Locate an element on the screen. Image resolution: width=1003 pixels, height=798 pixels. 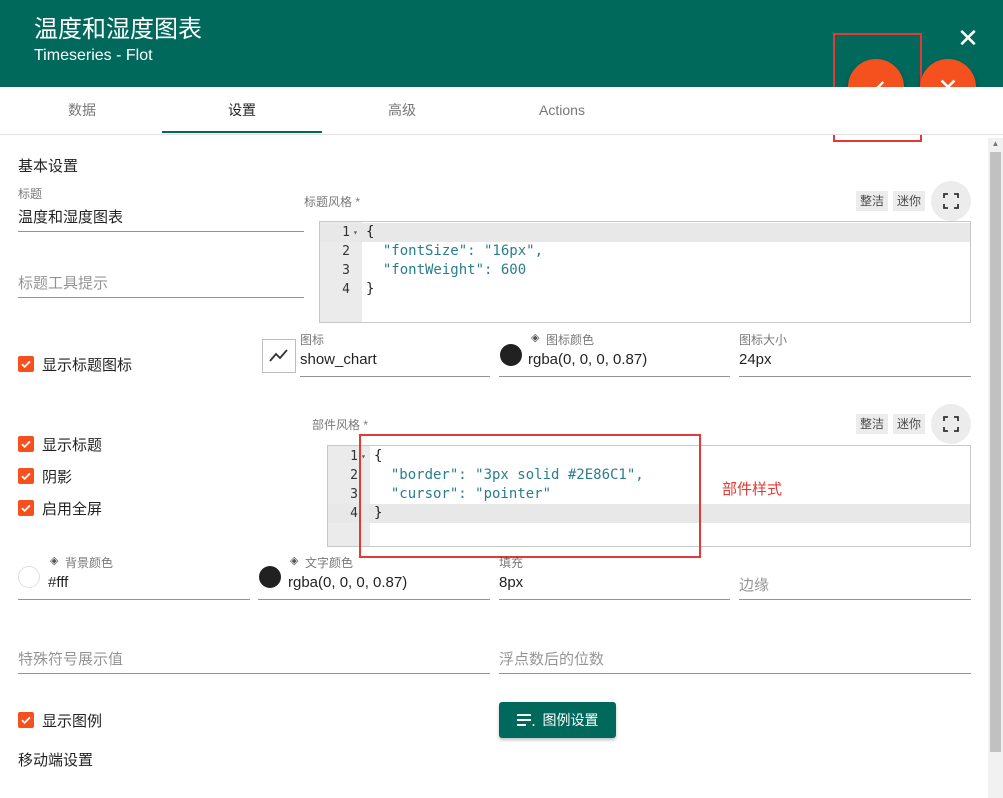
tab-data: 数据 is located at coordinates (82, 110).